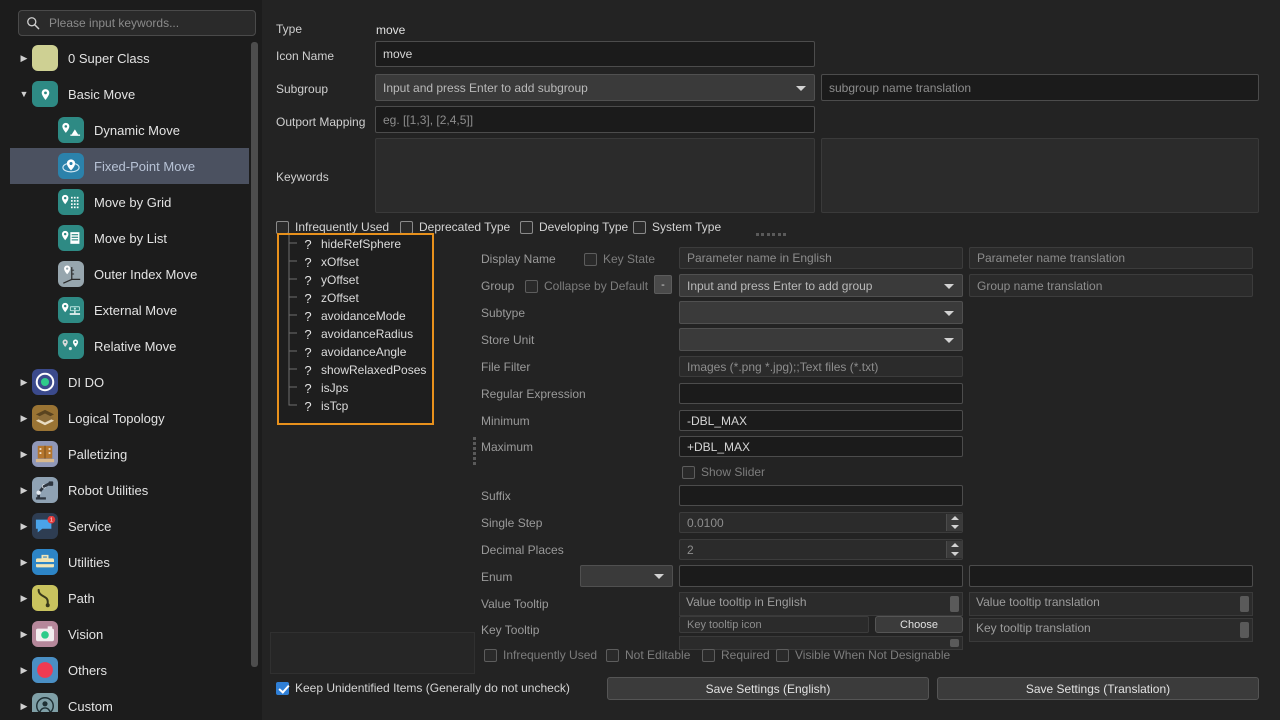  I want to click on sidebar-item-vision: ▶ Vision, so click(129, 634).